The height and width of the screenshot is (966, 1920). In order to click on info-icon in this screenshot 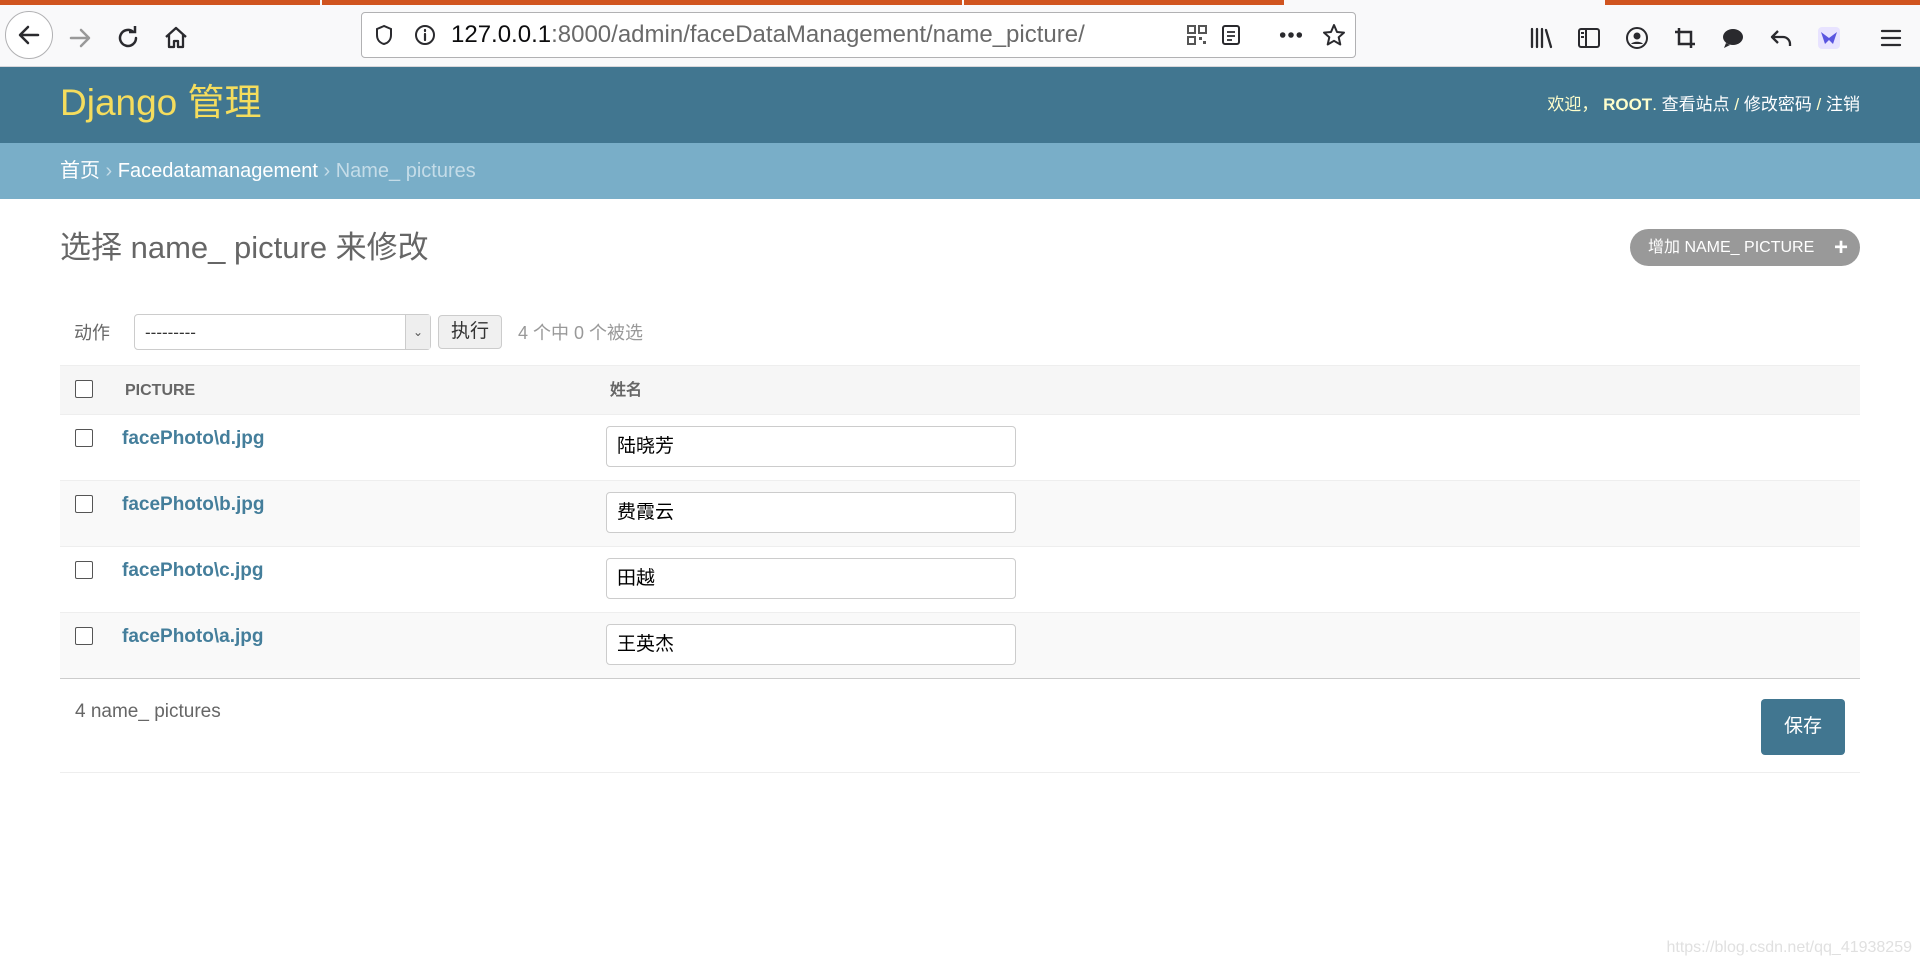, I will do `click(425, 35)`.